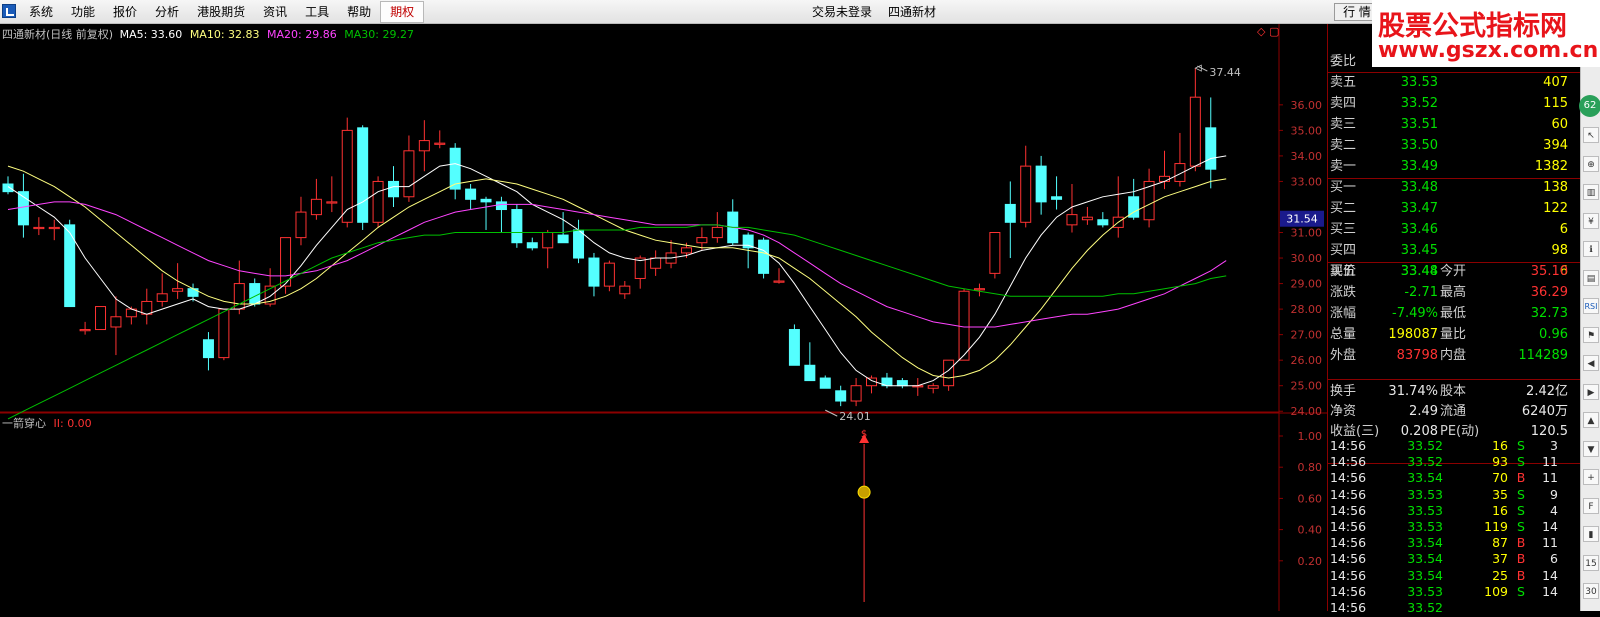  What do you see at coordinates (1307, 130) in the screenshot?
I see `axis-label: 35.00` at bounding box center [1307, 130].